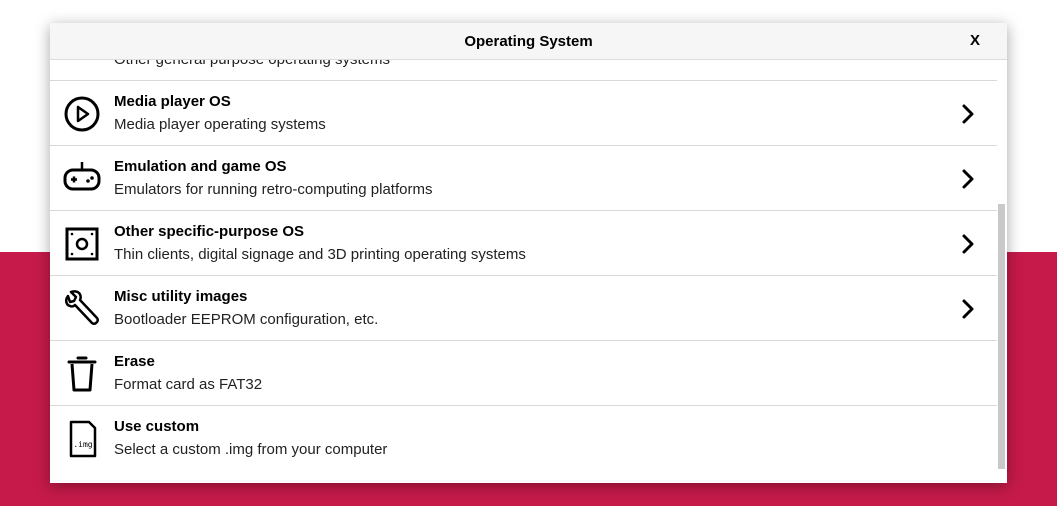 Image resolution: width=1057 pixels, height=506 pixels. What do you see at coordinates (220, 124) in the screenshot?
I see `item-description: Media player operating systems` at bounding box center [220, 124].